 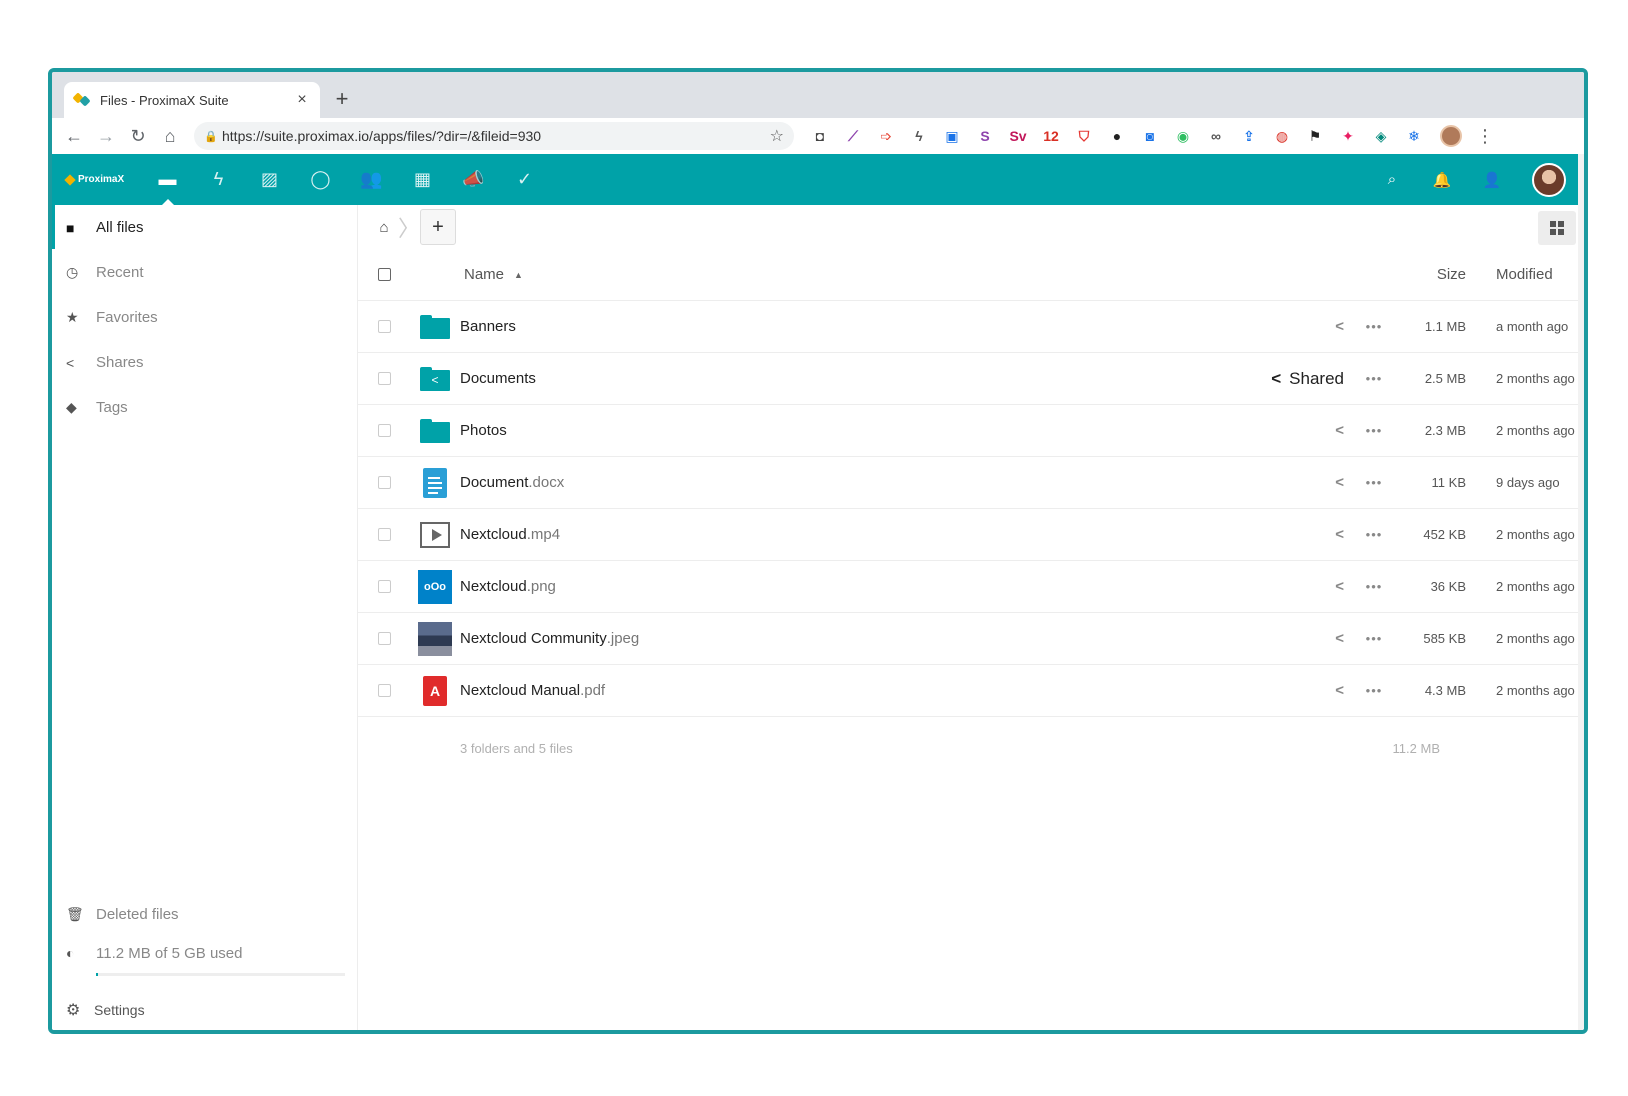 I want to click on files-app-icon: ▬, so click(x=167, y=179).